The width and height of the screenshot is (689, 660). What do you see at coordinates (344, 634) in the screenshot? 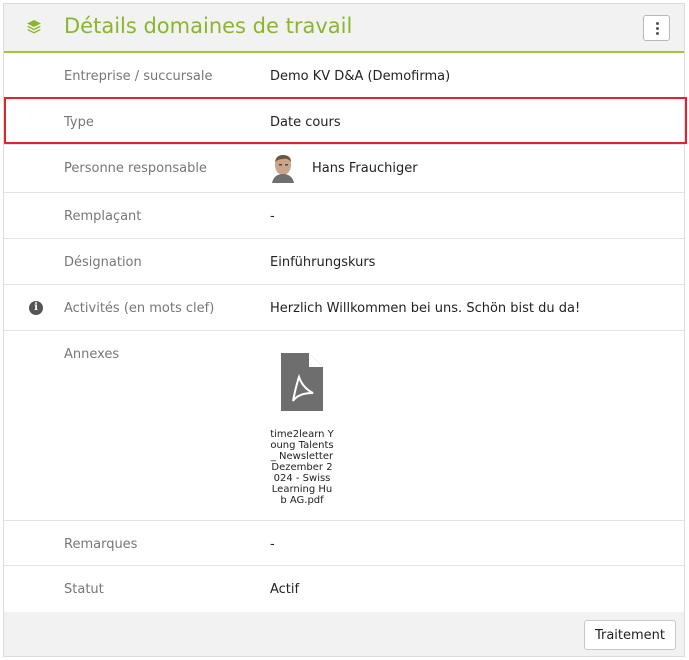
I see `panel-footer: Traitement` at bounding box center [344, 634].